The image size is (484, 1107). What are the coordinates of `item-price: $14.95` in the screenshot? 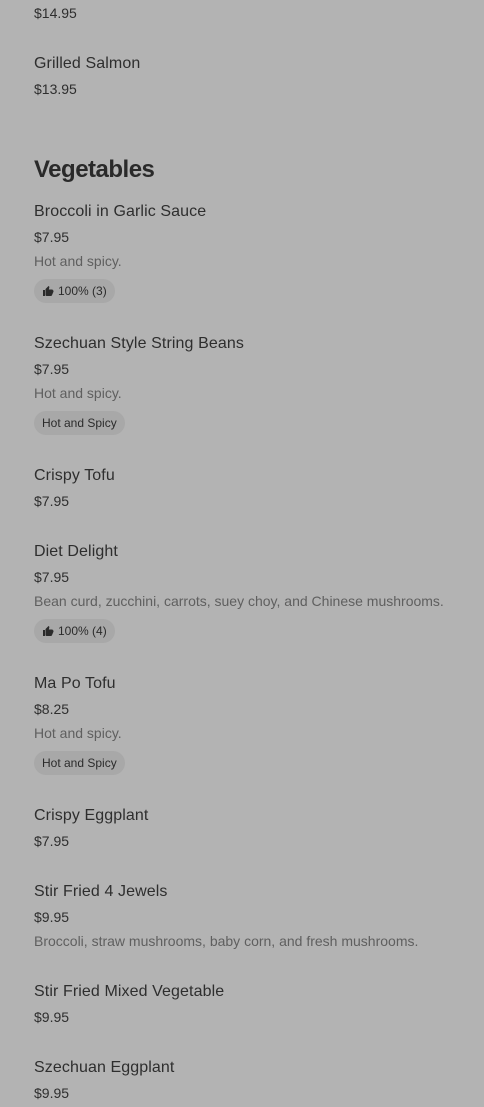 It's located at (55, 13).